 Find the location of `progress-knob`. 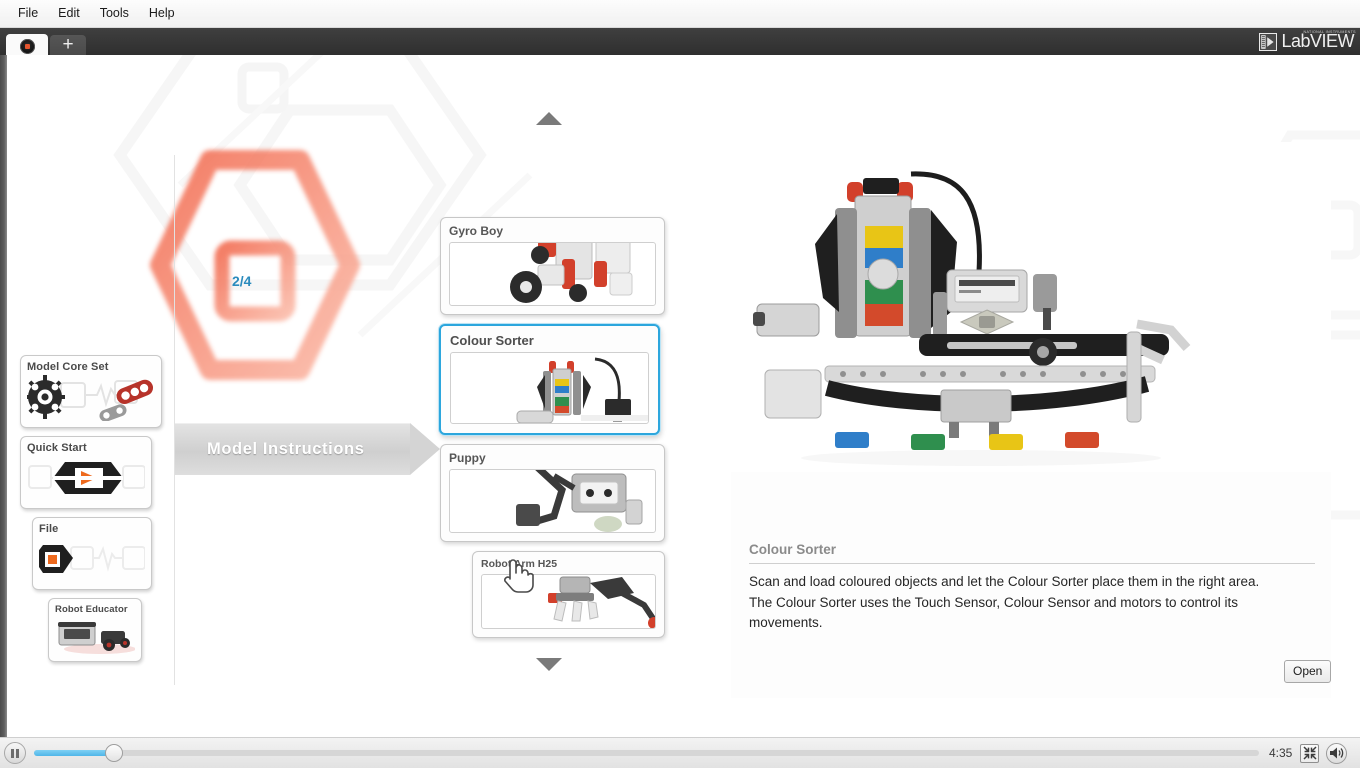

progress-knob is located at coordinates (114, 753).